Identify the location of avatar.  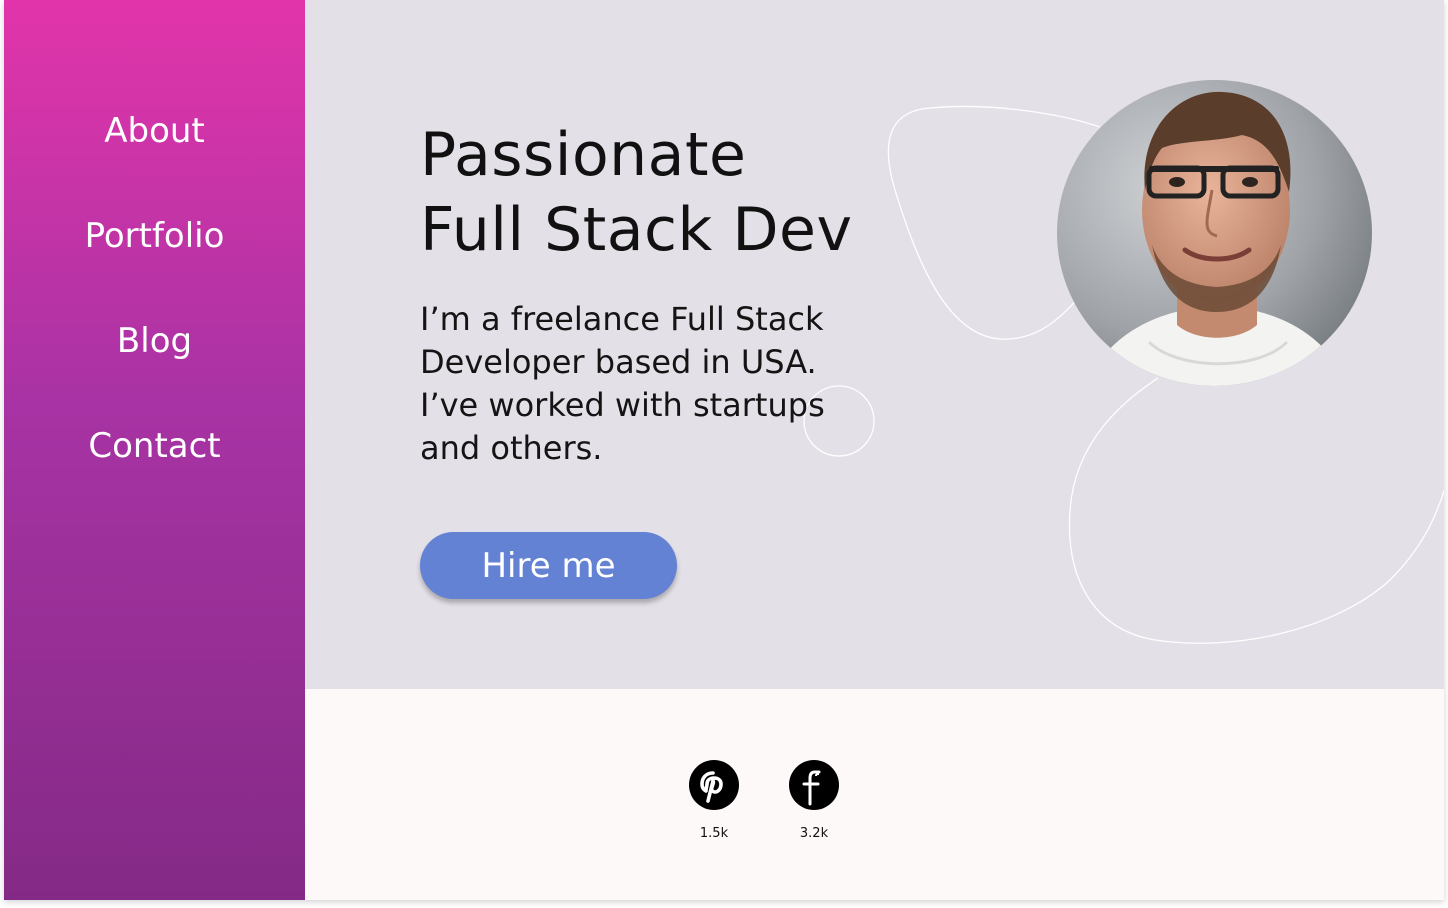
(1214, 233).